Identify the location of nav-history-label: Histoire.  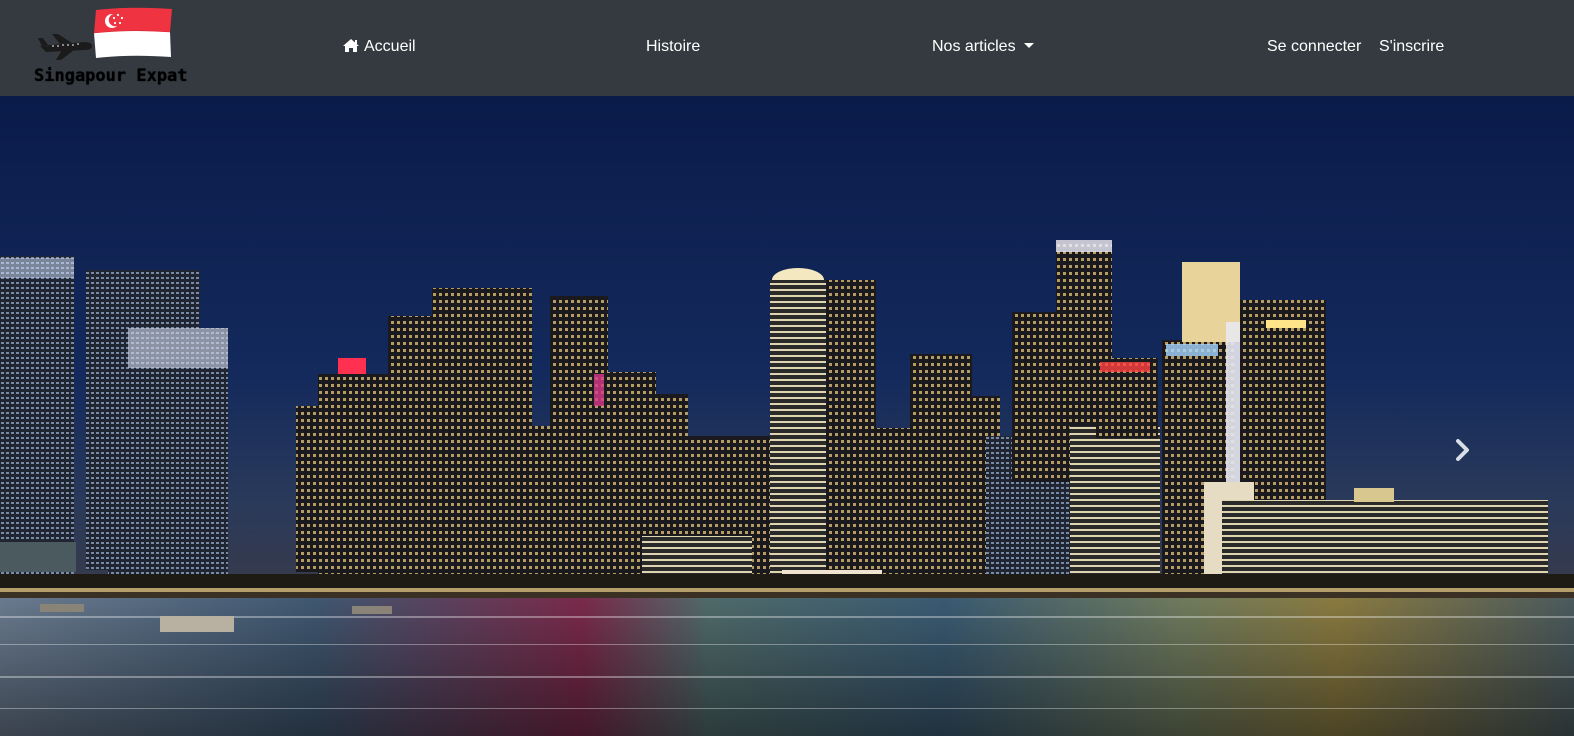
(673, 46).